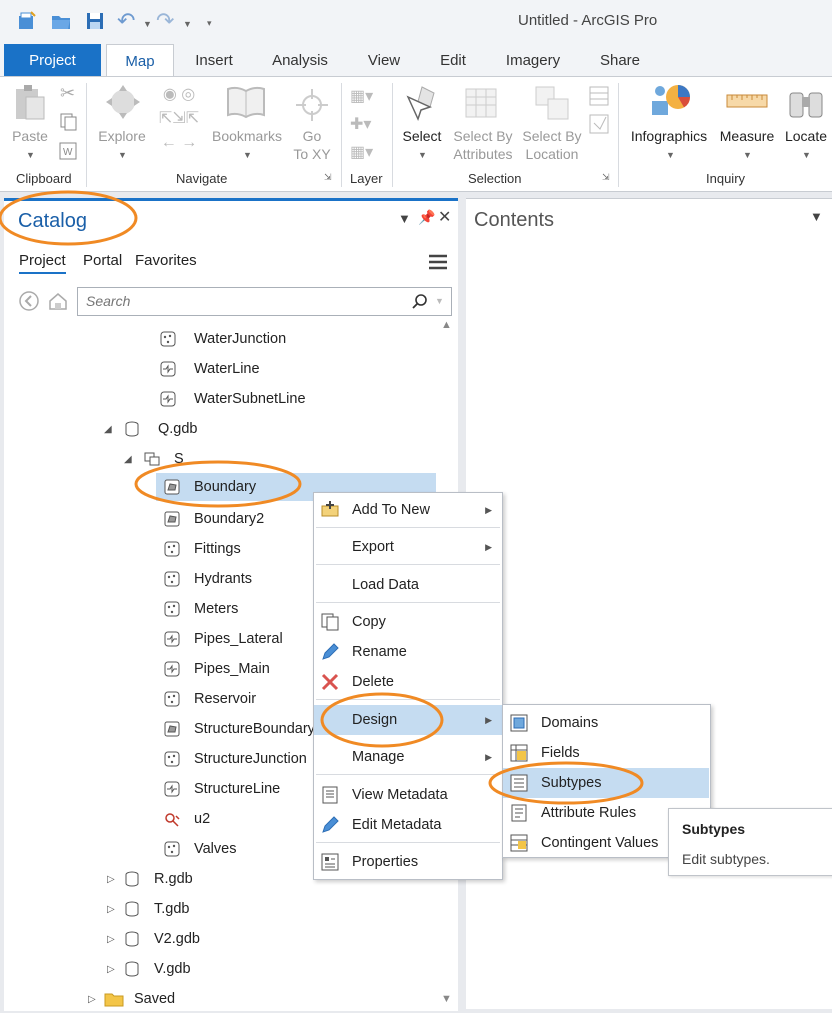 This screenshot has height=1013, width=832. What do you see at coordinates (67, 93) in the screenshot?
I see `cut-icon: ✂` at bounding box center [67, 93].